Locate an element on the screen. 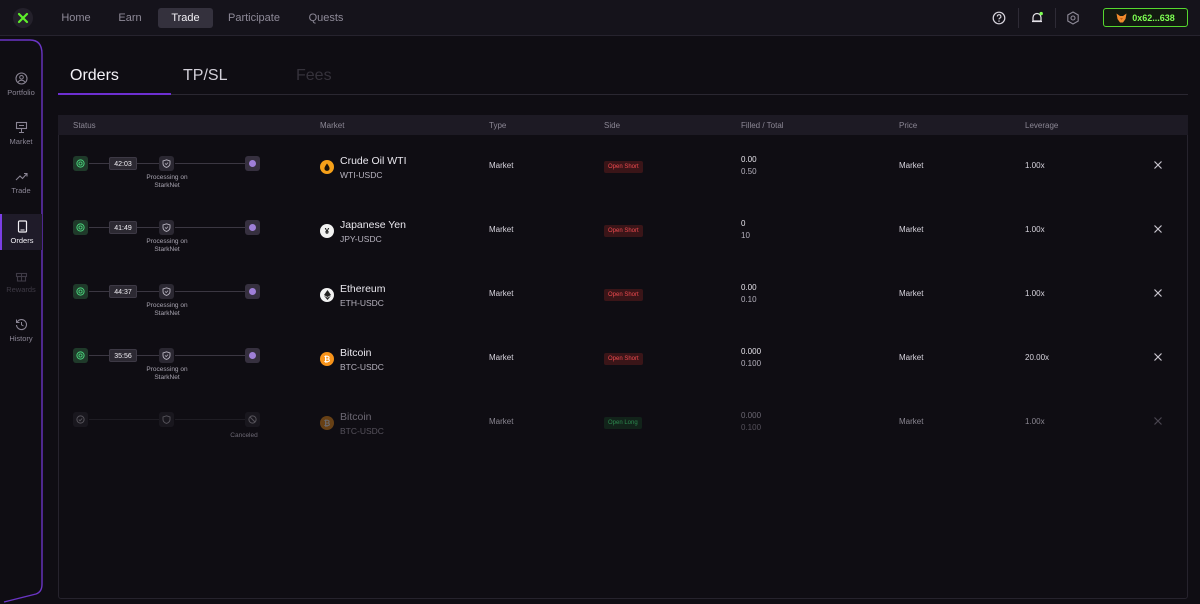  market-name: Bitcoin is located at coordinates (356, 417).